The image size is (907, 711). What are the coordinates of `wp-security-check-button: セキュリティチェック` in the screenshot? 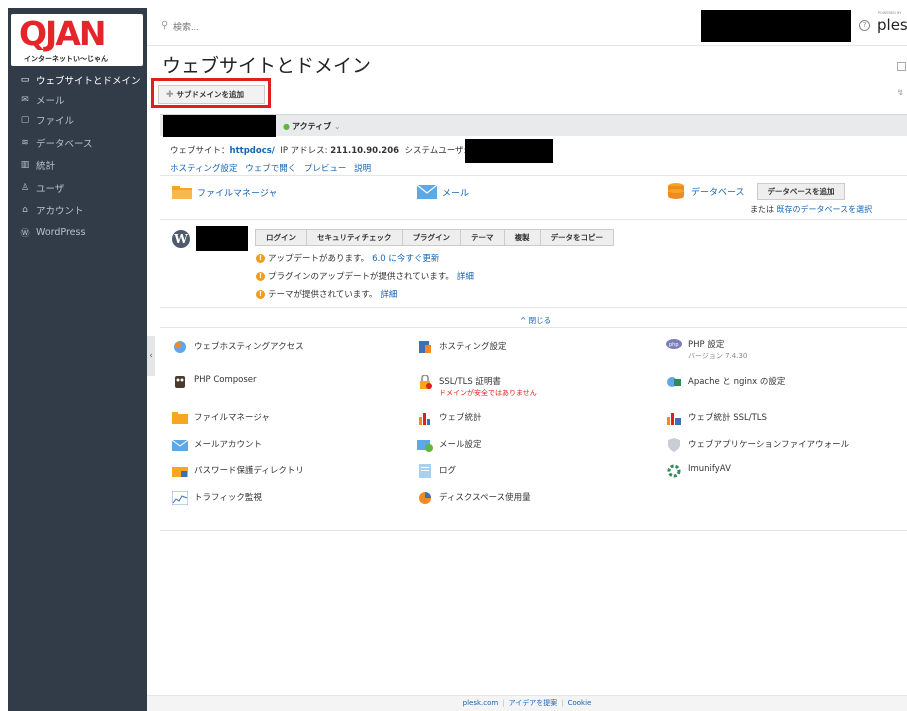 It's located at (354, 237).